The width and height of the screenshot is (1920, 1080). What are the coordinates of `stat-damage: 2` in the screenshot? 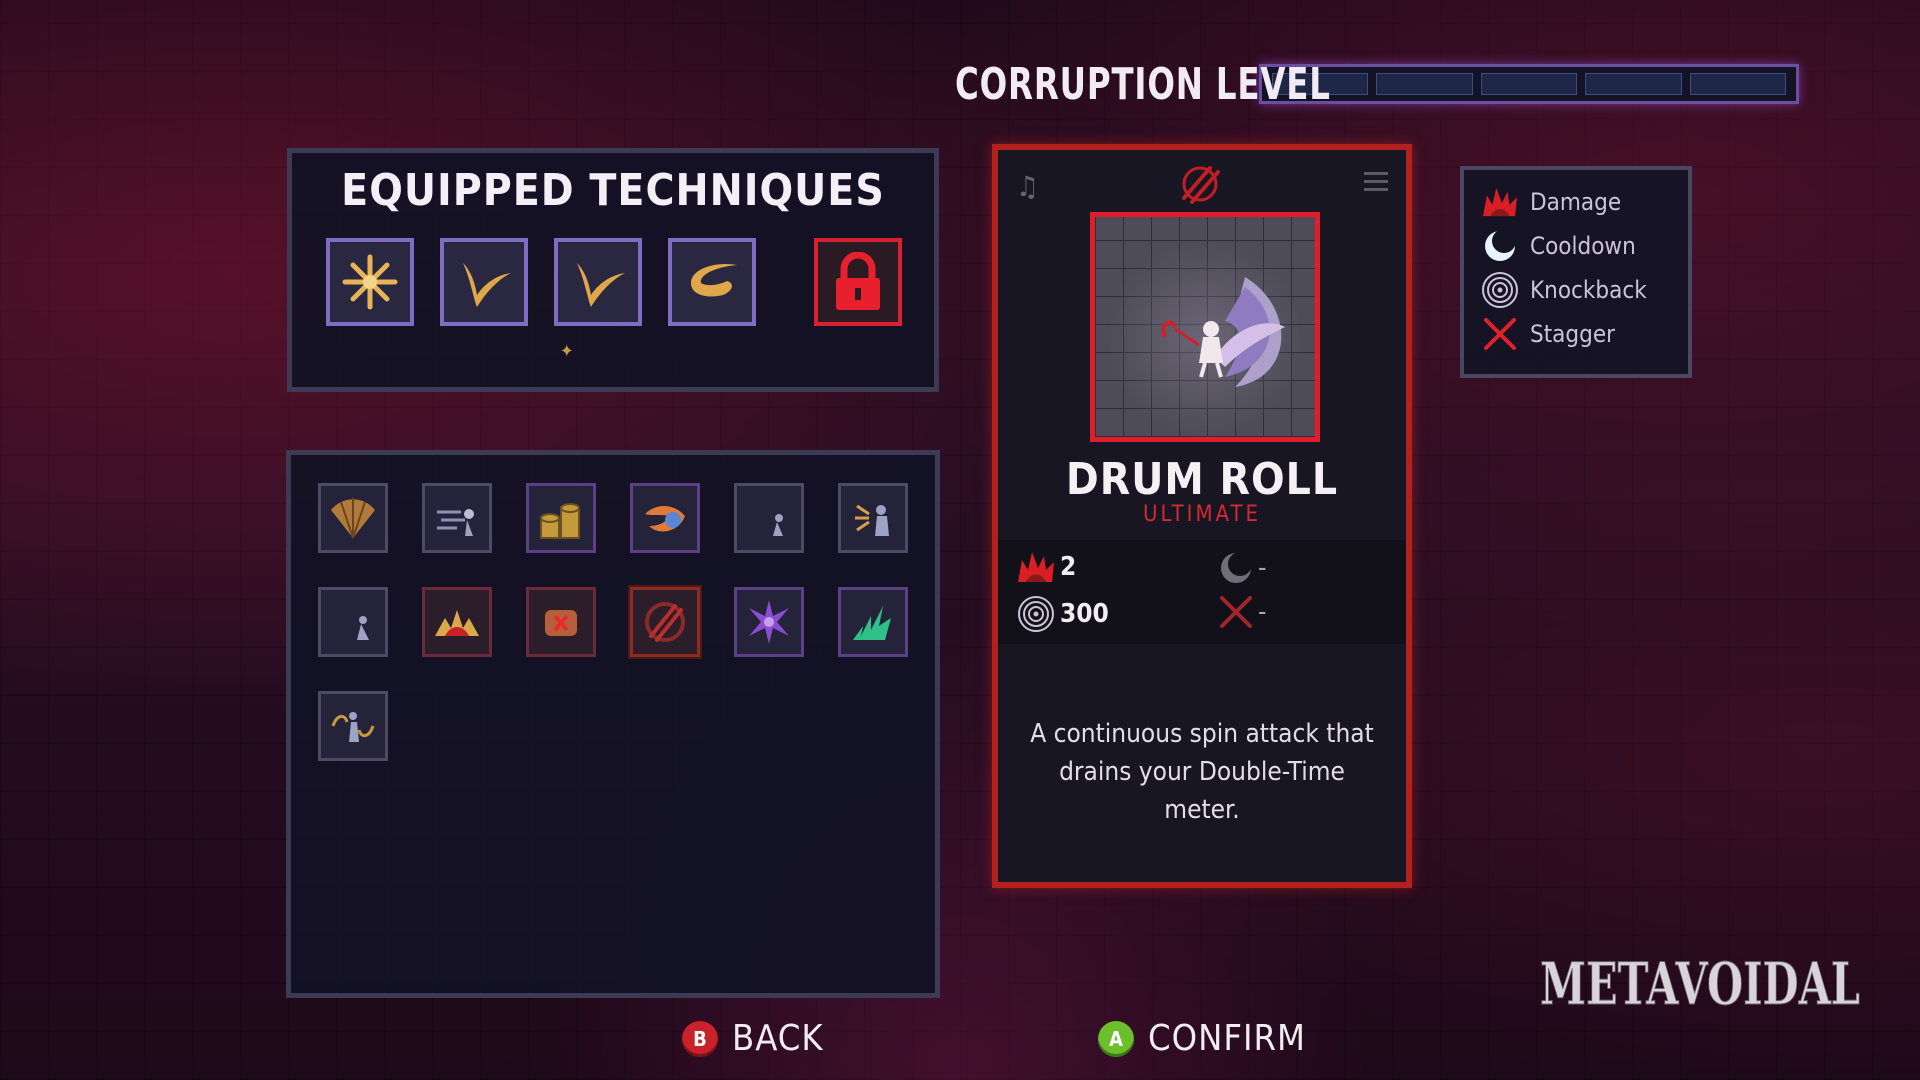 It's located at (1046, 567).